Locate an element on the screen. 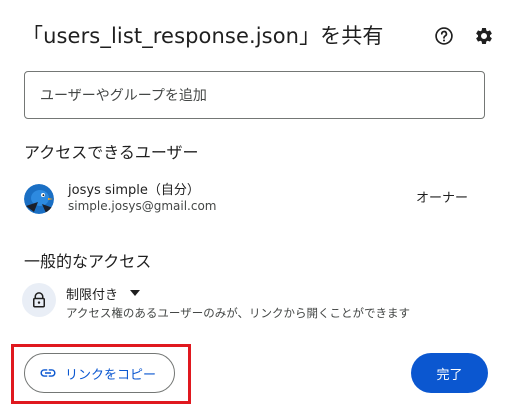  copy-link-label: リンクをコピー is located at coordinates (111, 375).